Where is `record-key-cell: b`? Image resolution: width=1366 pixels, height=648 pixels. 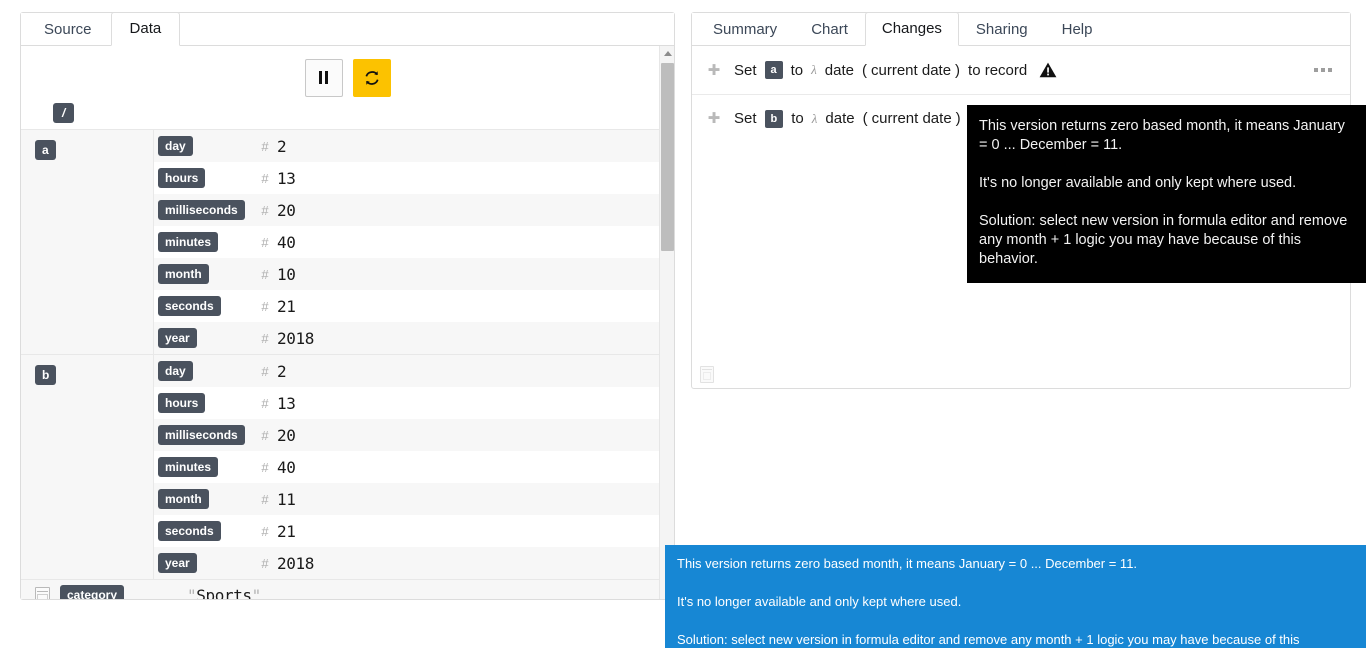
record-key-cell: b is located at coordinates (87, 467).